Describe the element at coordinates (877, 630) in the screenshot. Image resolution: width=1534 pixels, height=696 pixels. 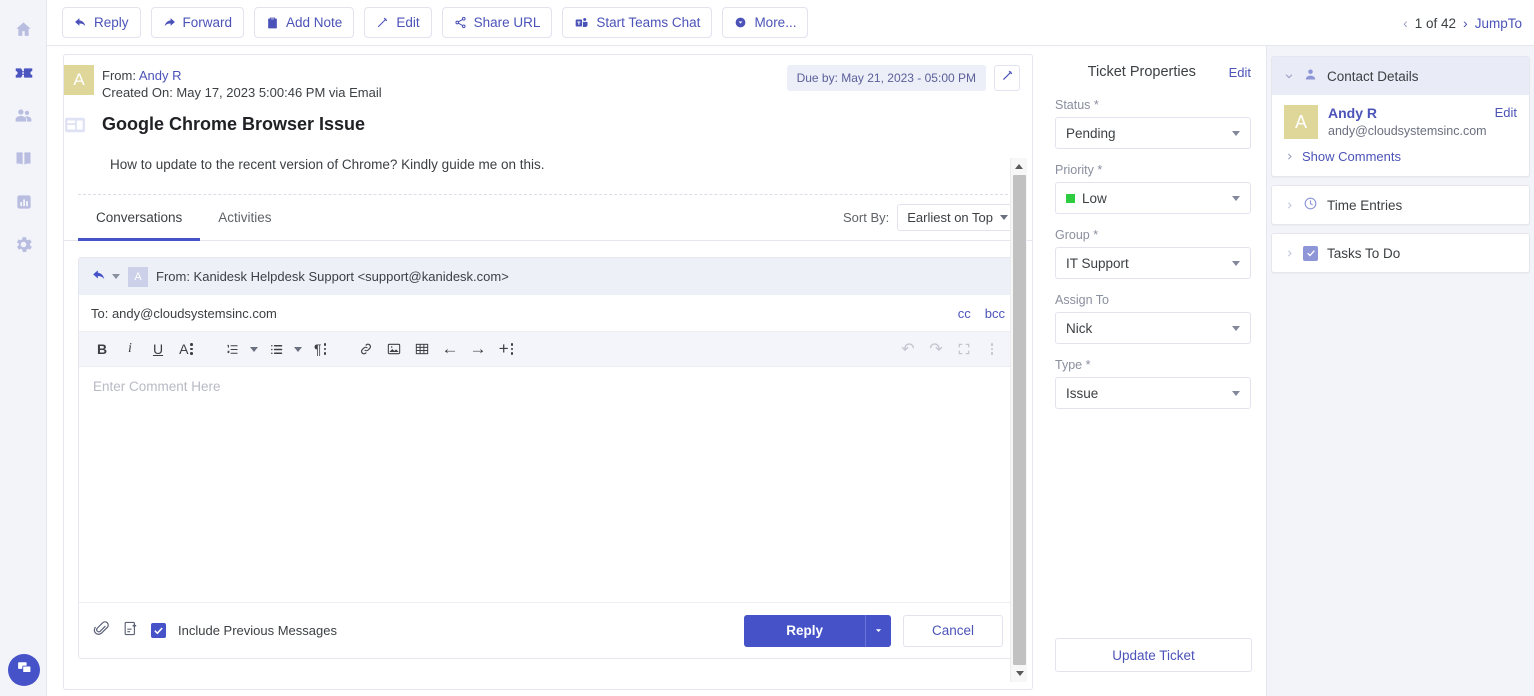
I see `reply-options-button` at that location.